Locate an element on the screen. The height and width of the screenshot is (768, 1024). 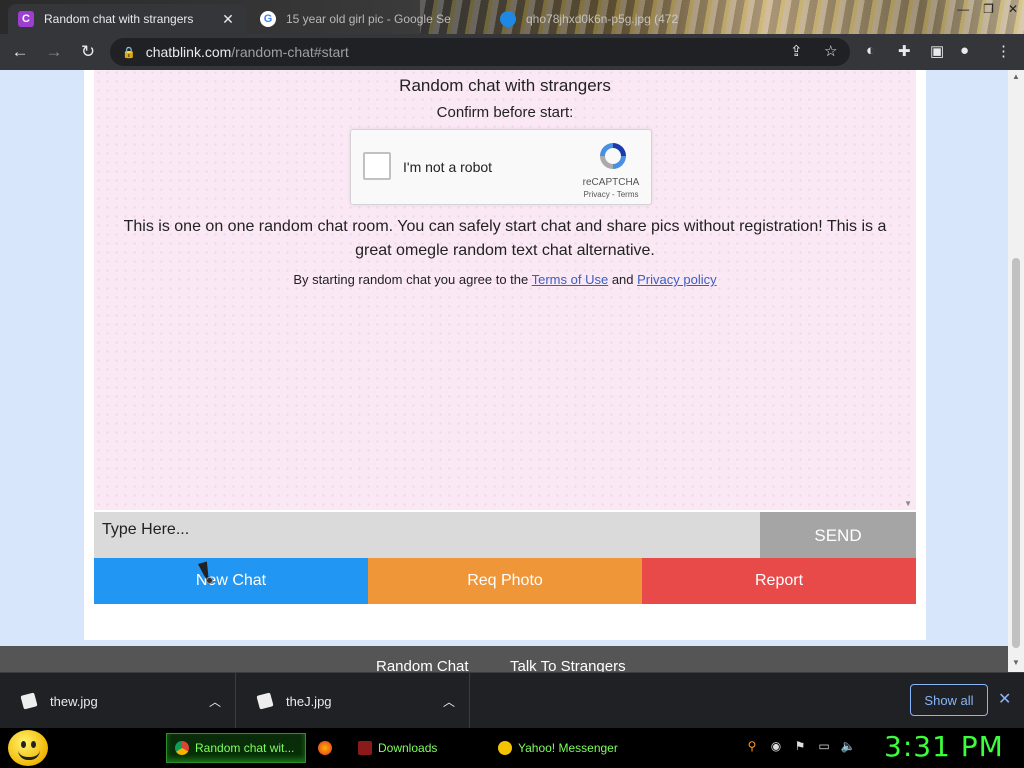
confirm-label: Confirm before start: is located at coordinates (505, 112).